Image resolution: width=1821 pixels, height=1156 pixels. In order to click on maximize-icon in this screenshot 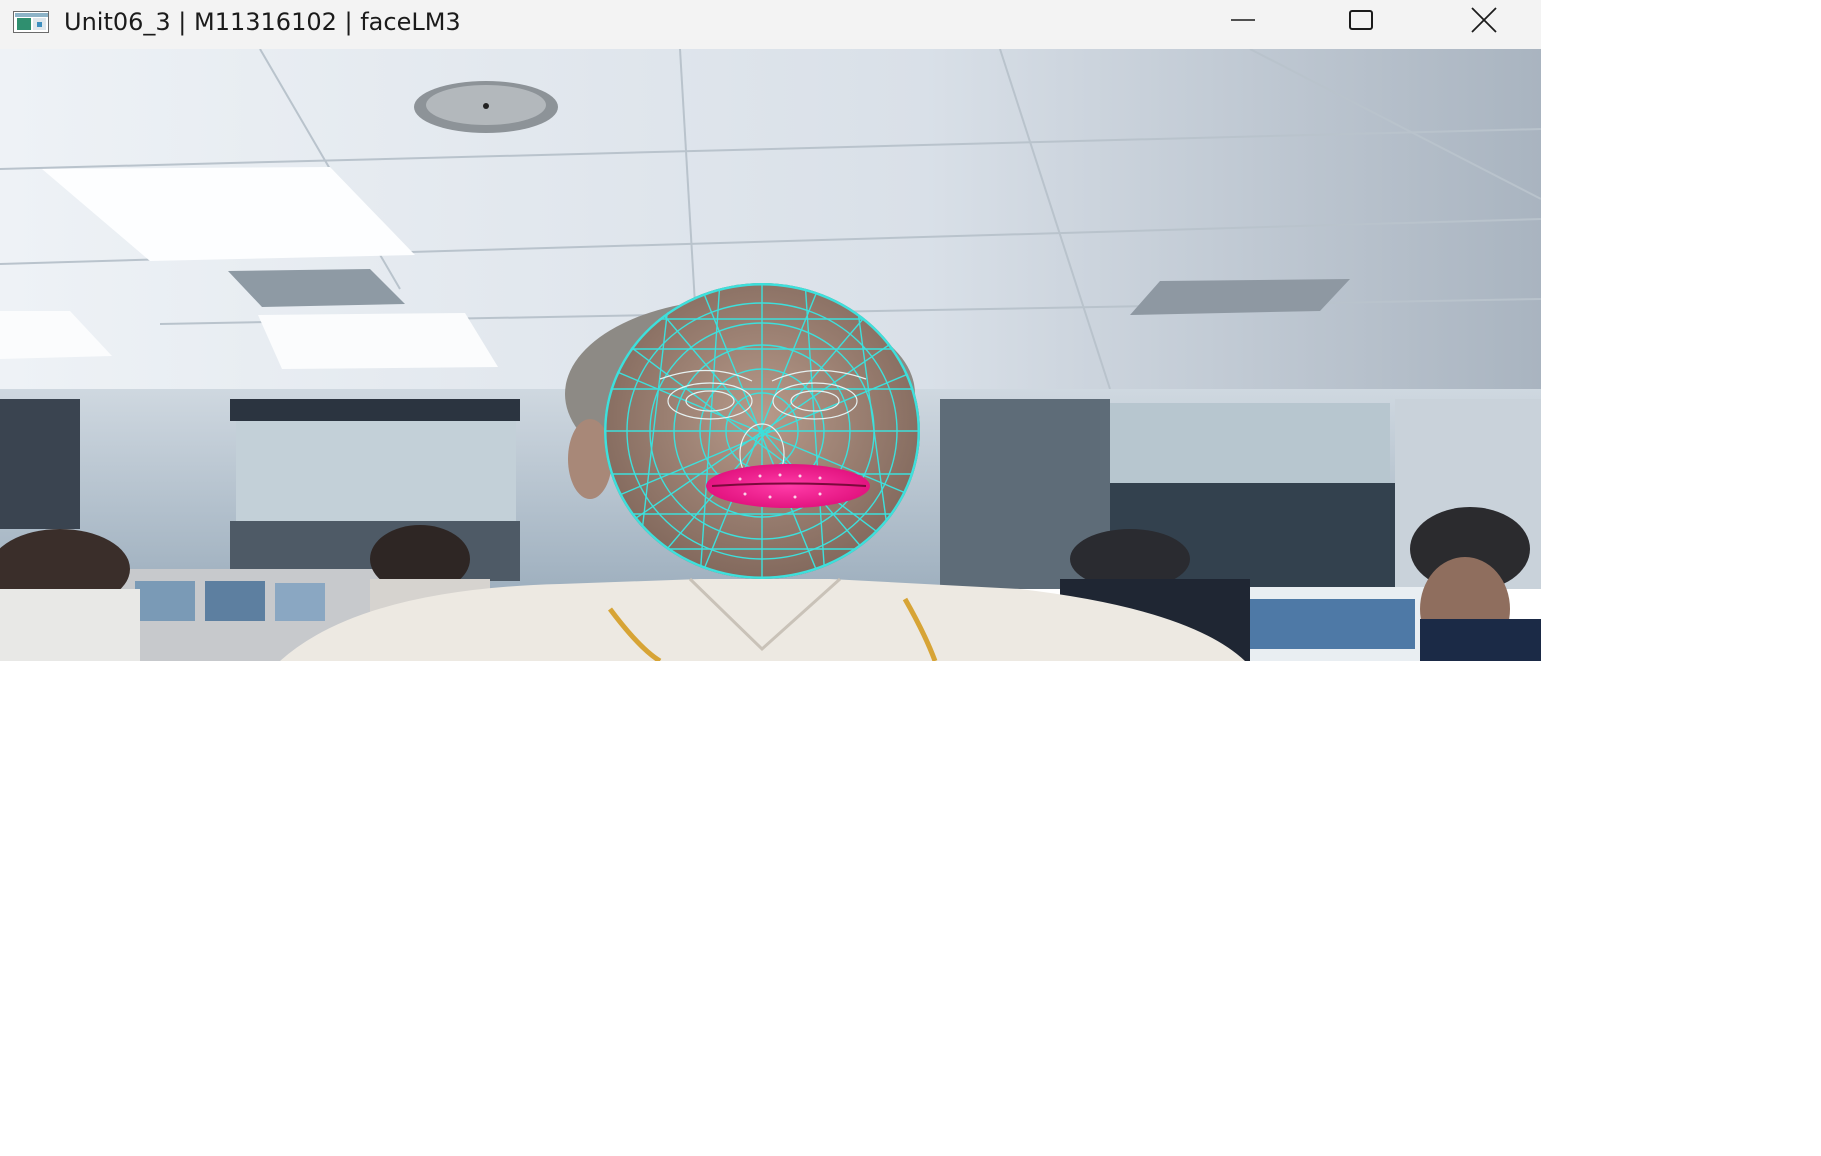, I will do `click(1361, 22)`.